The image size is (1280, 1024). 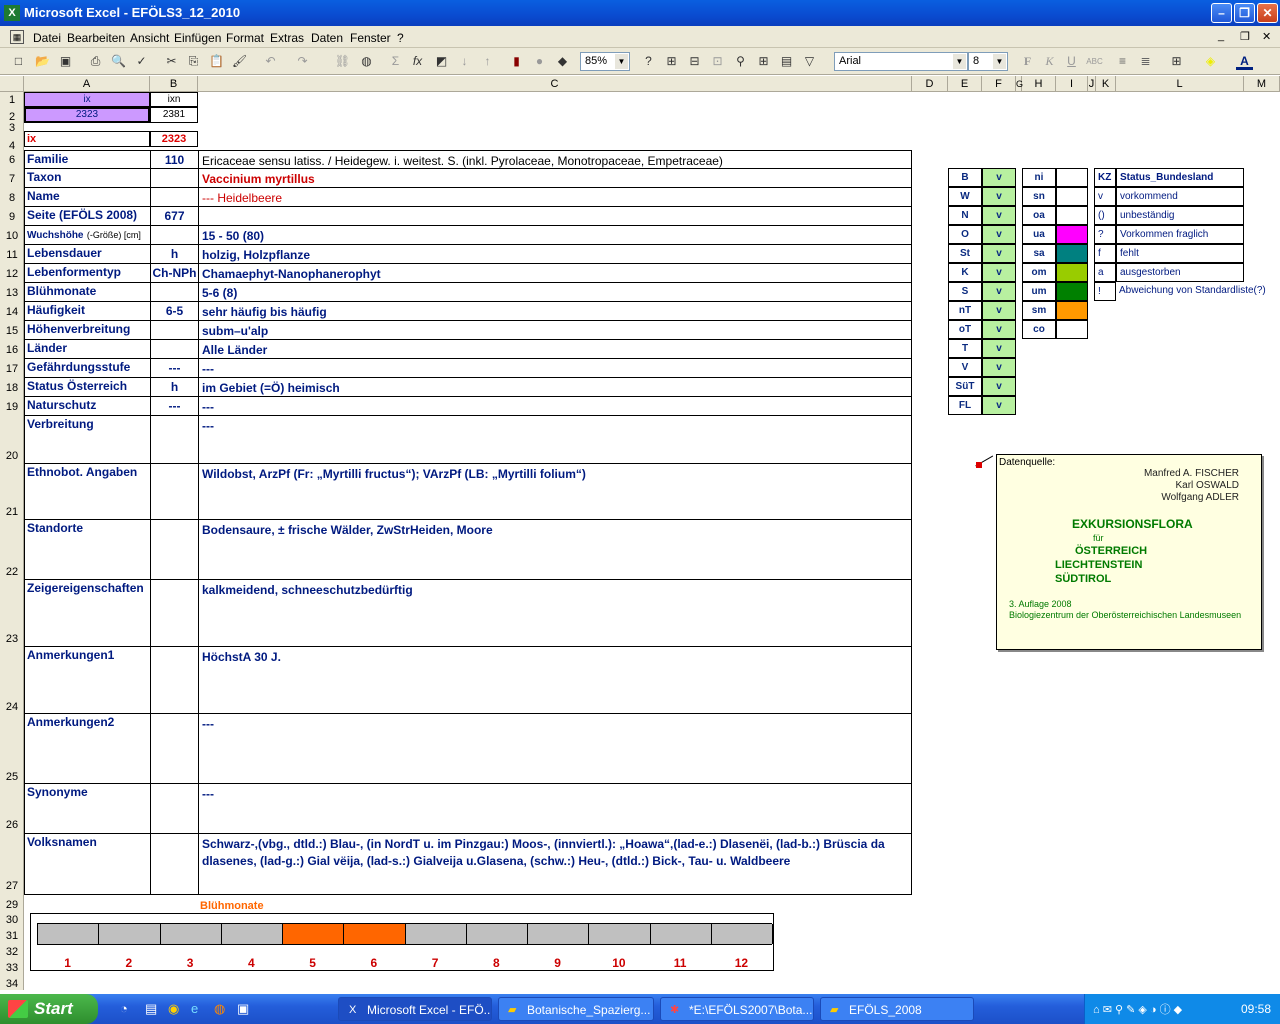 What do you see at coordinates (88, 178) in the screenshot?
I see `row-label-cell: Taxon` at bounding box center [88, 178].